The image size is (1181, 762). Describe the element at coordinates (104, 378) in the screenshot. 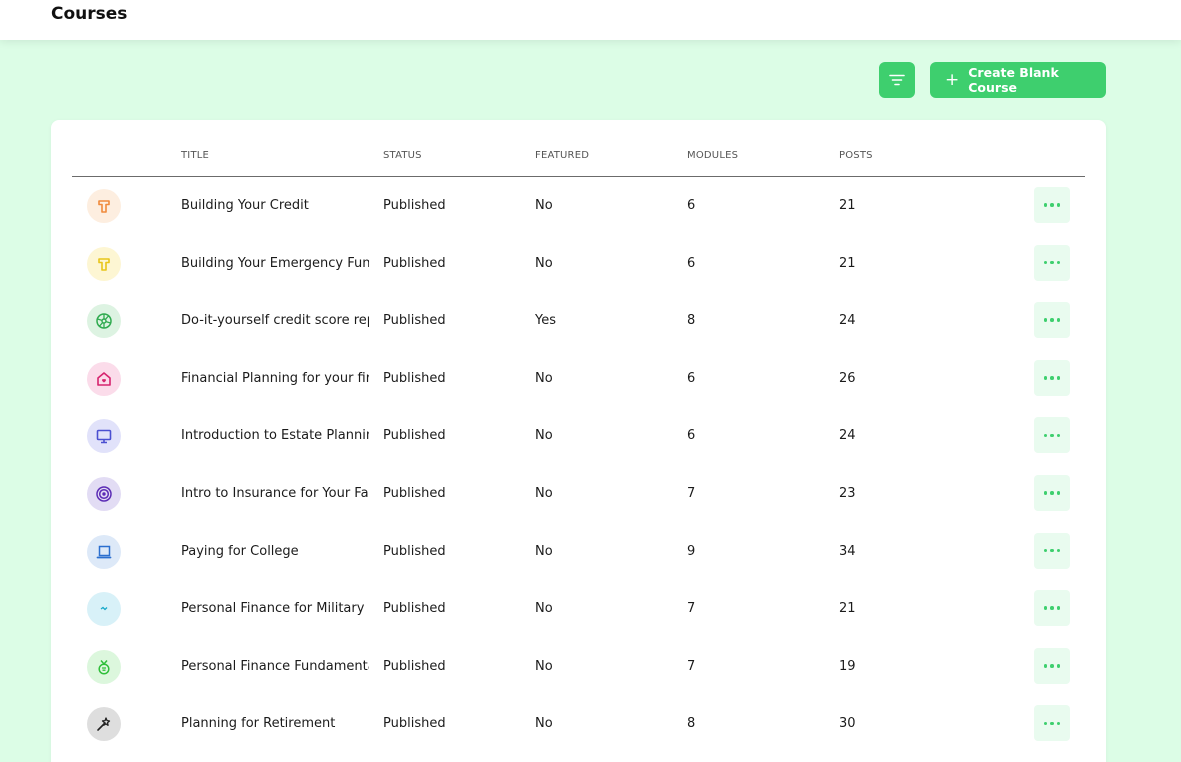

I see `home-icon` at that location.